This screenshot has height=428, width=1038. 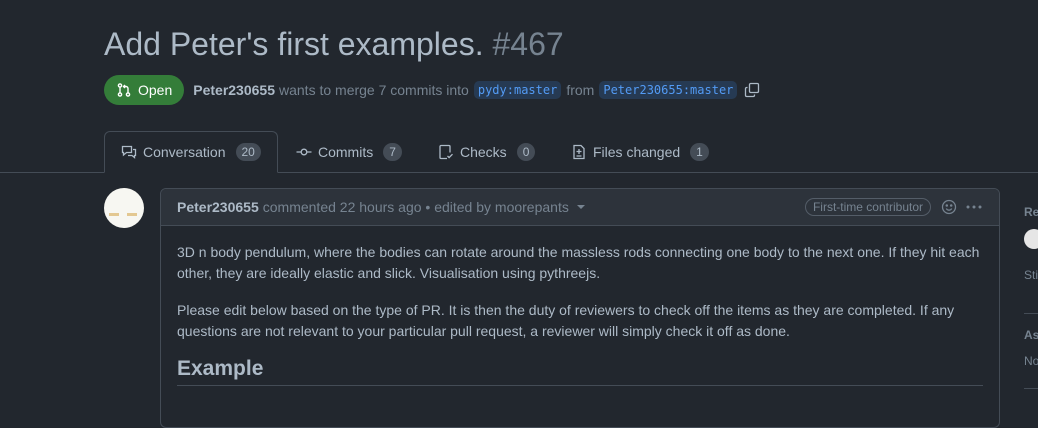 What do you see at coordinates (304, 151) in the screenshot?
I see `git-commit-icon` at bounding box center [304, 151].